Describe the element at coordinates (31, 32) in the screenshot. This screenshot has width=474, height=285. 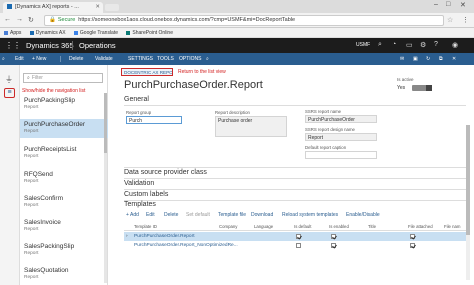
I see `dynamics-icon` at that location.